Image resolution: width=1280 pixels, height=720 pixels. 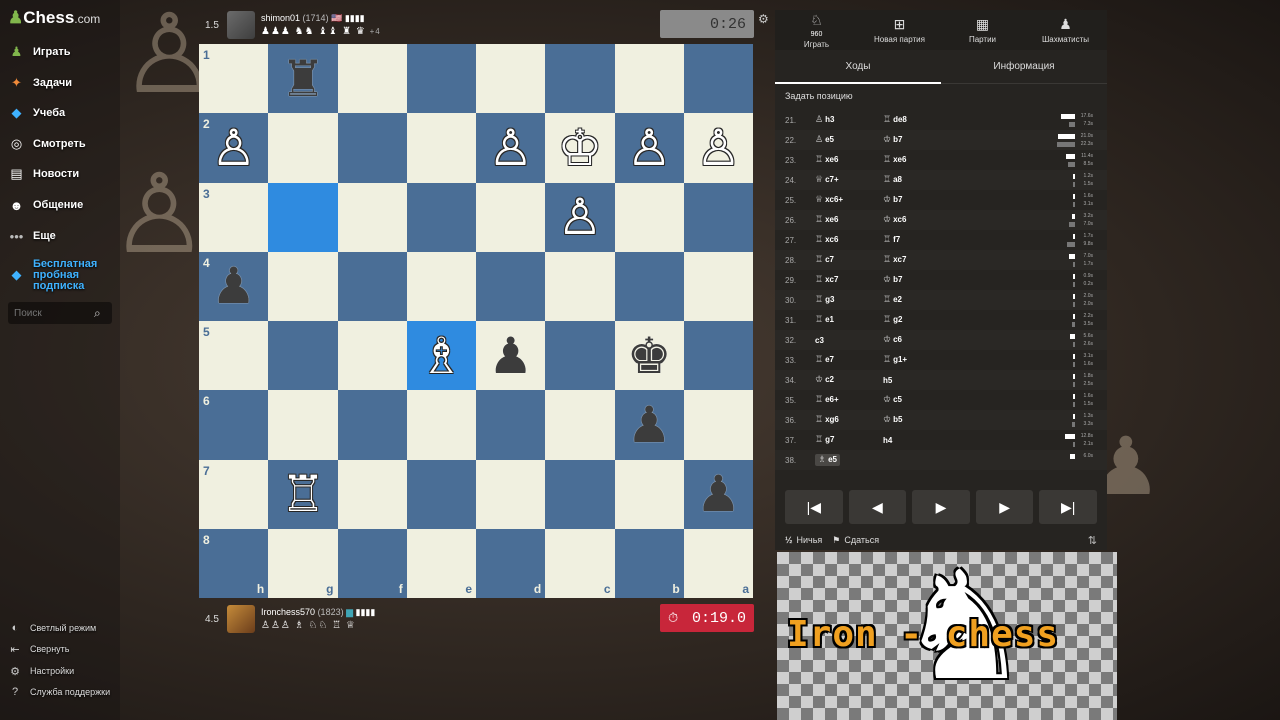 I want to click on black-move: ♖ xe6, so click(x=917, y=160).